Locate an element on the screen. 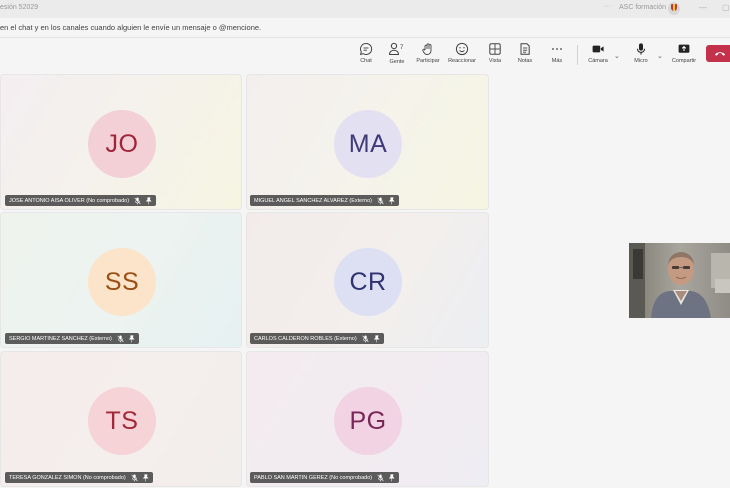 The image size is (730, 488). participant-tile: SS SERGIO MARTINEZ SANCHEZ (Externo) is located at coordinates (121, 280).